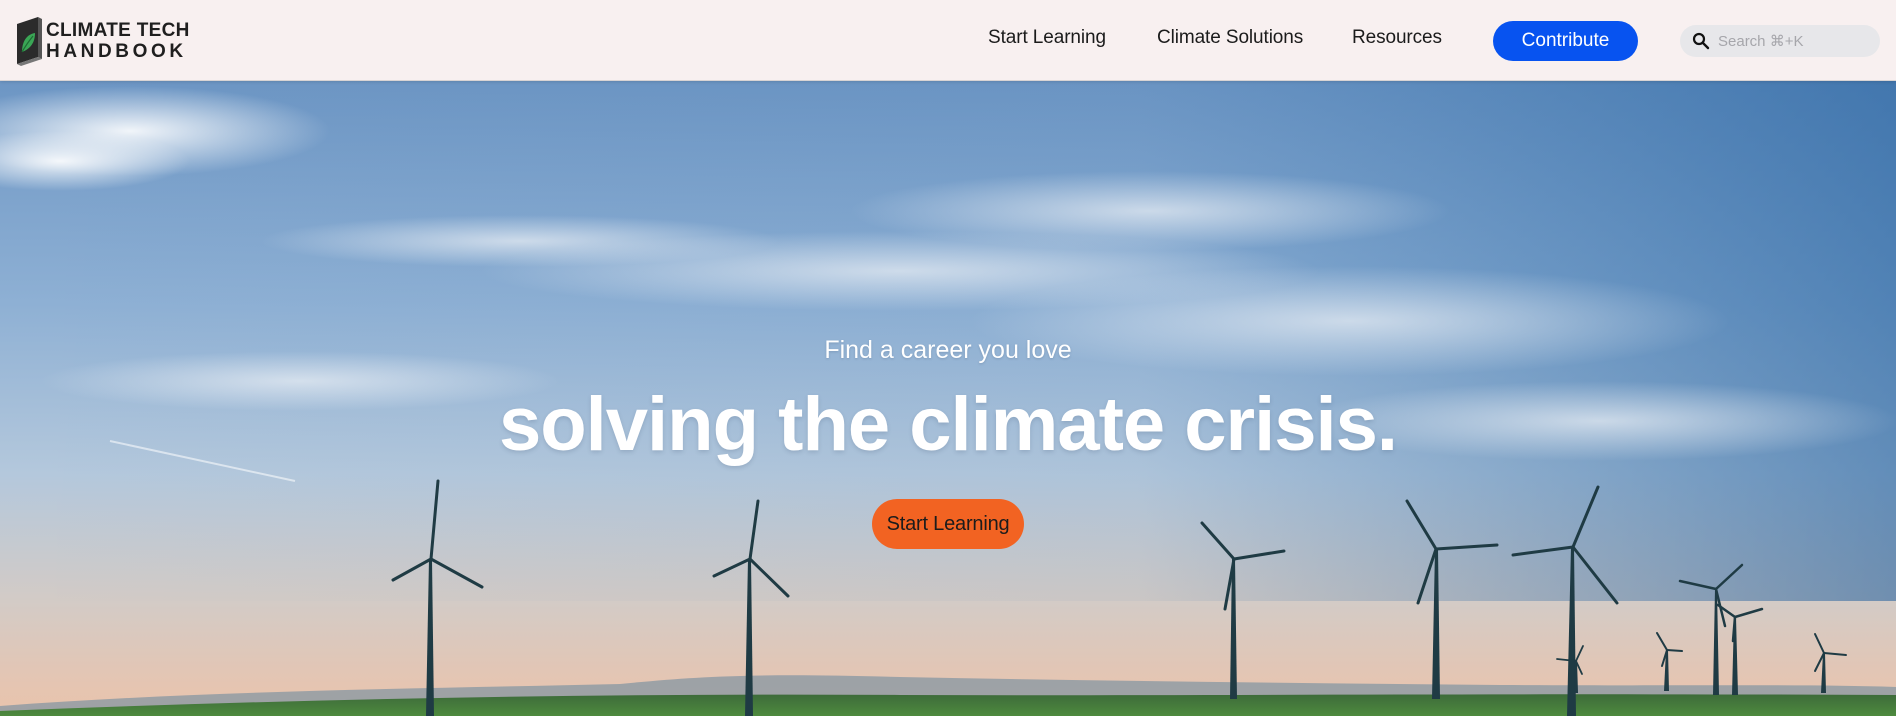 The image size is (1896, 716). I want to click on hero-title: solving the climate crisis., so click(948, 424).